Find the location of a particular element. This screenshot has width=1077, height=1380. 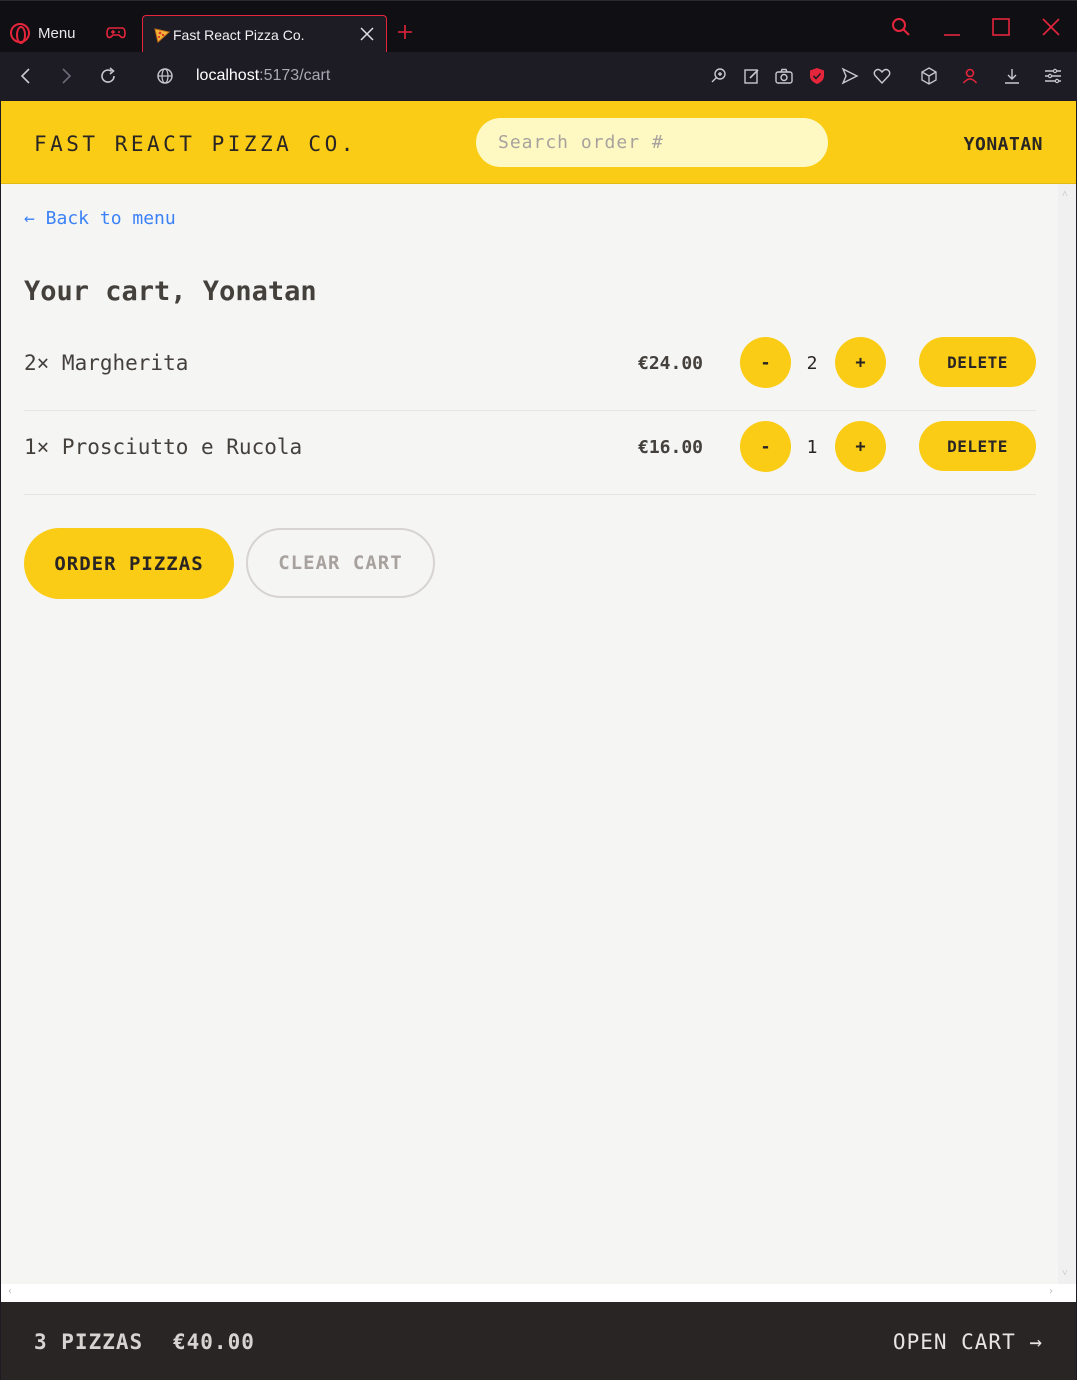

reload-icon is located at coordinates (108, 76).